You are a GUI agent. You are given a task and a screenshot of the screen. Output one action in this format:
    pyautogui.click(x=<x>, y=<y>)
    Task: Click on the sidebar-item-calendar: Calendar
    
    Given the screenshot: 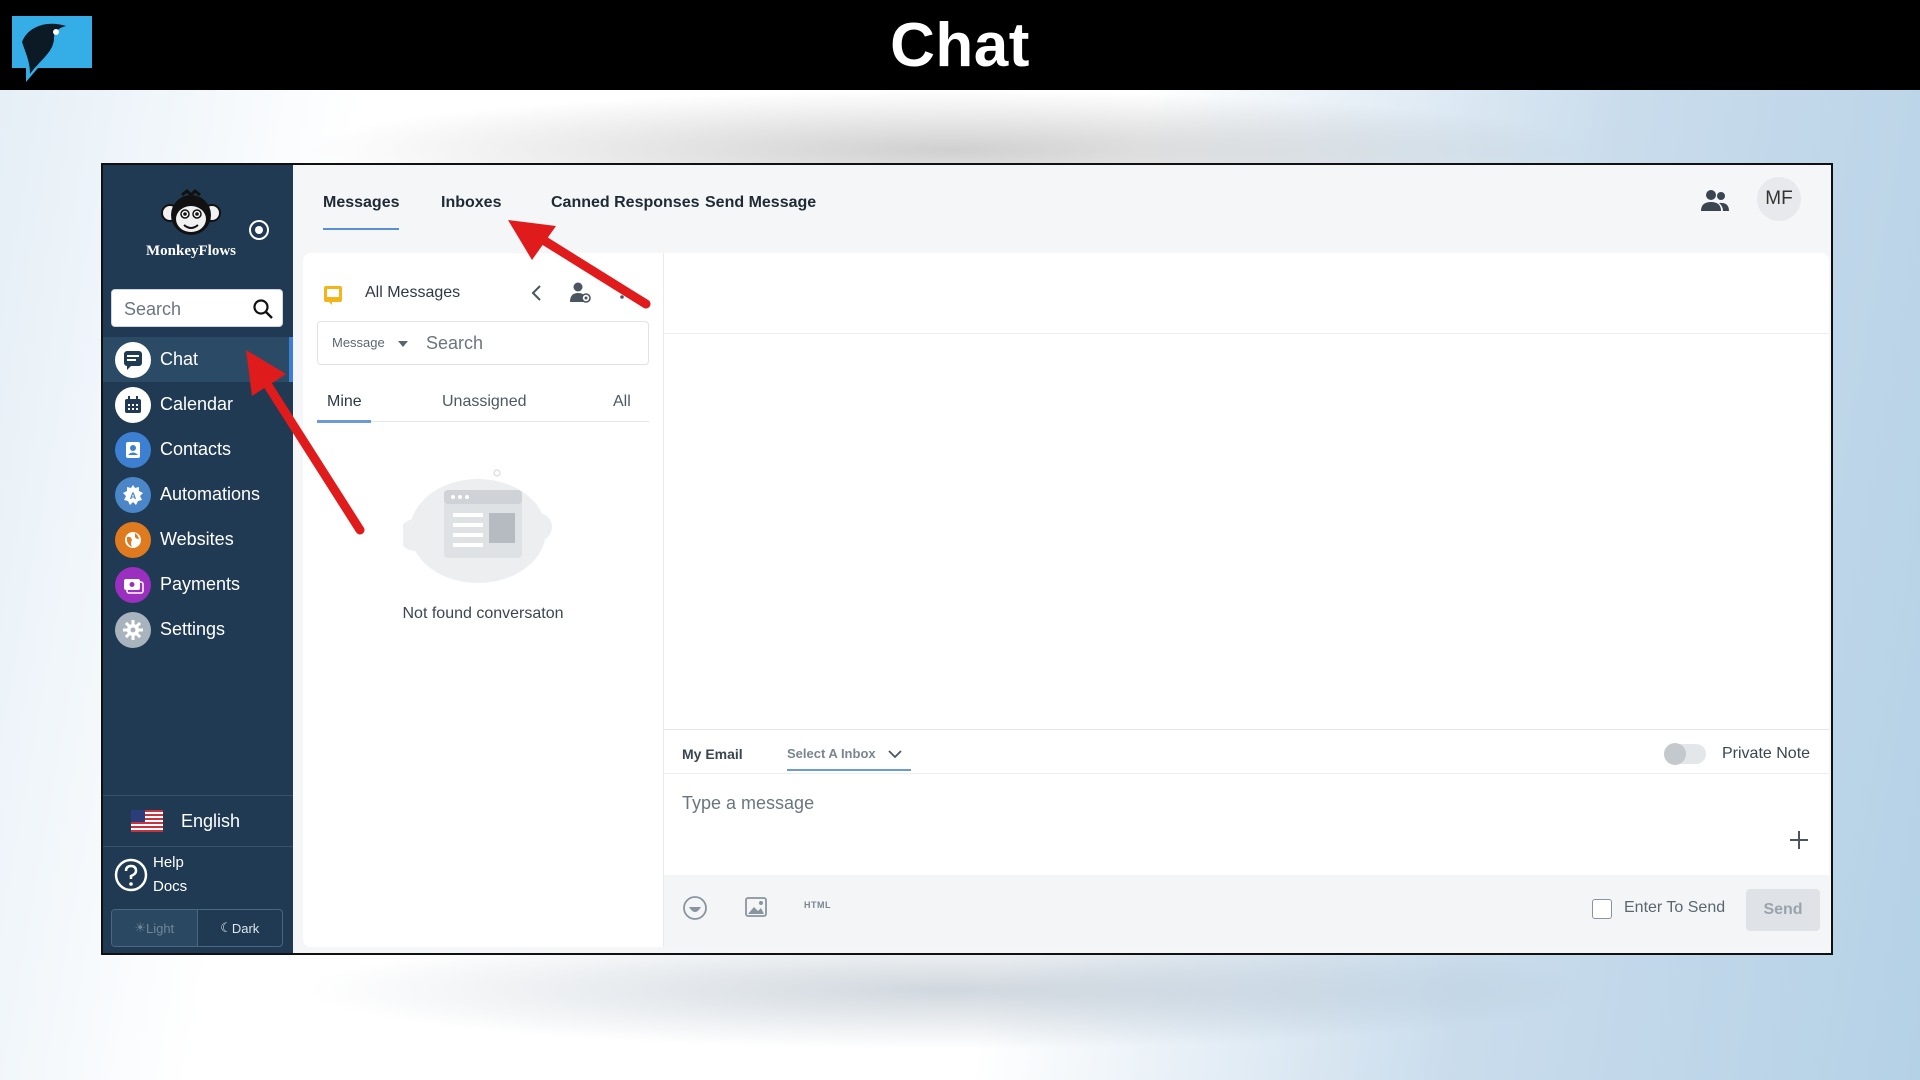 What is the action you would take?
    pyautogui.click(x=198, y=404)
    